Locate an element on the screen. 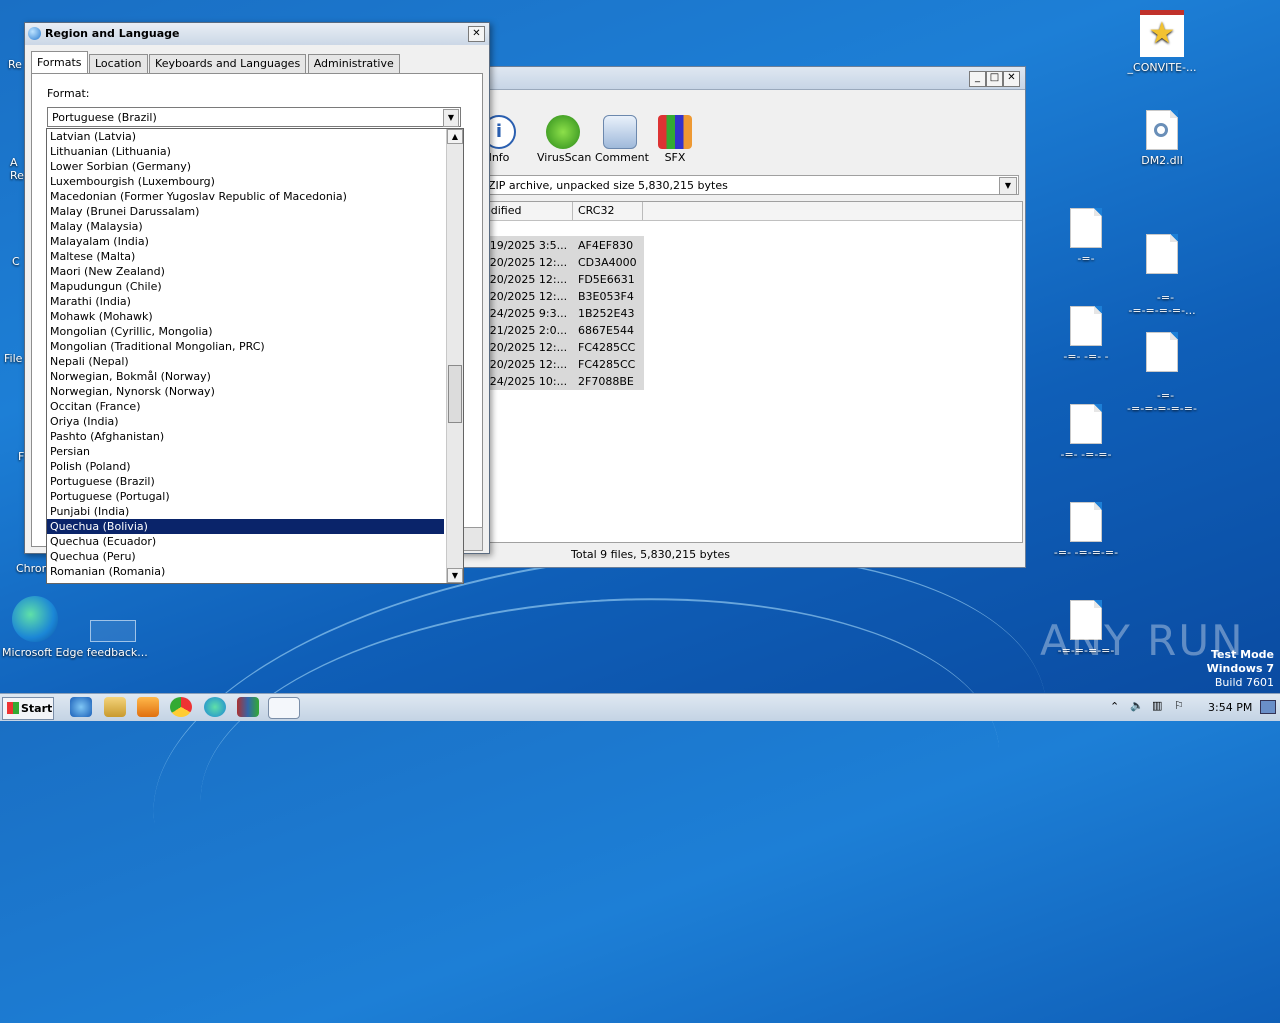  chrome-icon is located at coordinates (181, 707).